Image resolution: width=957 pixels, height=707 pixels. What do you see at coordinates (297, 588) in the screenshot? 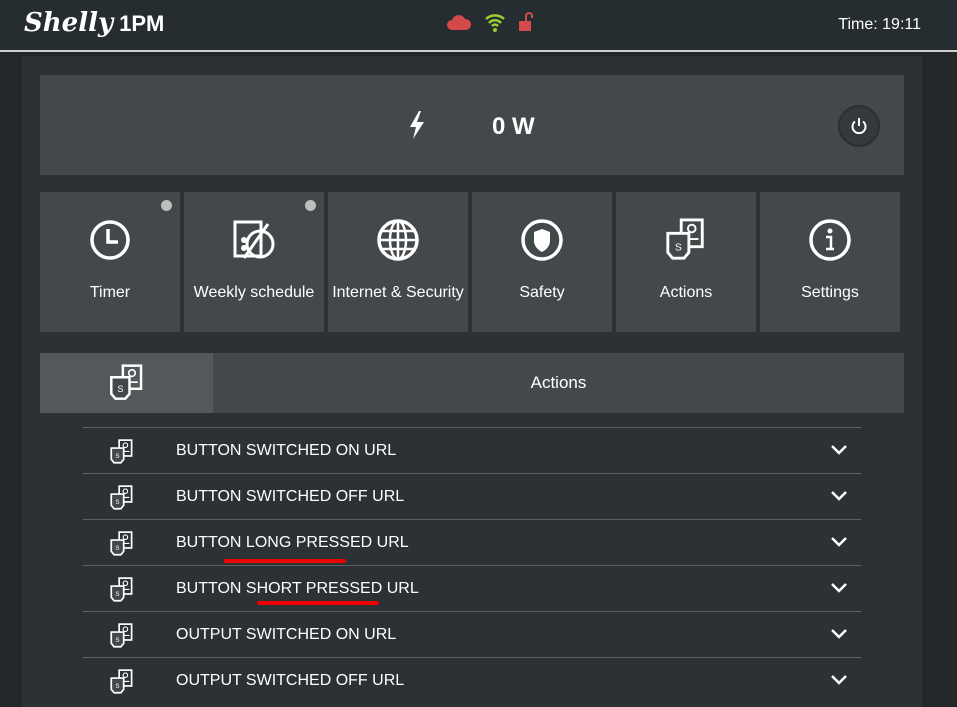
I see `action-label: BUTTON SHORT PRESSED URL` at bounding box center [297, 588].